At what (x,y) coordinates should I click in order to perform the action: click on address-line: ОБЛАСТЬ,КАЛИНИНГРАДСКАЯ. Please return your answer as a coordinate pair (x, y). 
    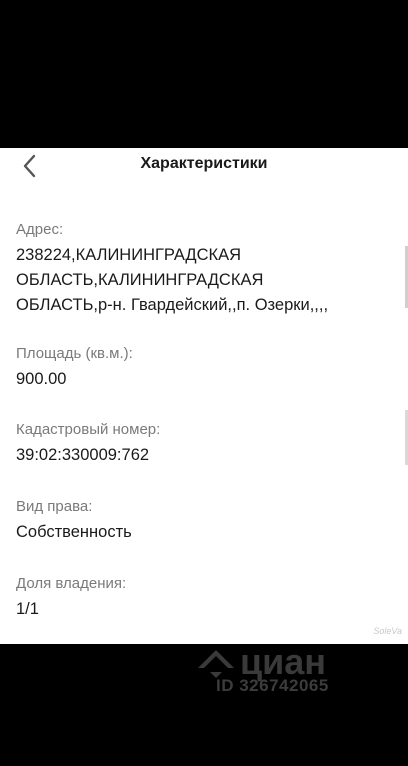
    Looking at the image, I should click on (140, 280).